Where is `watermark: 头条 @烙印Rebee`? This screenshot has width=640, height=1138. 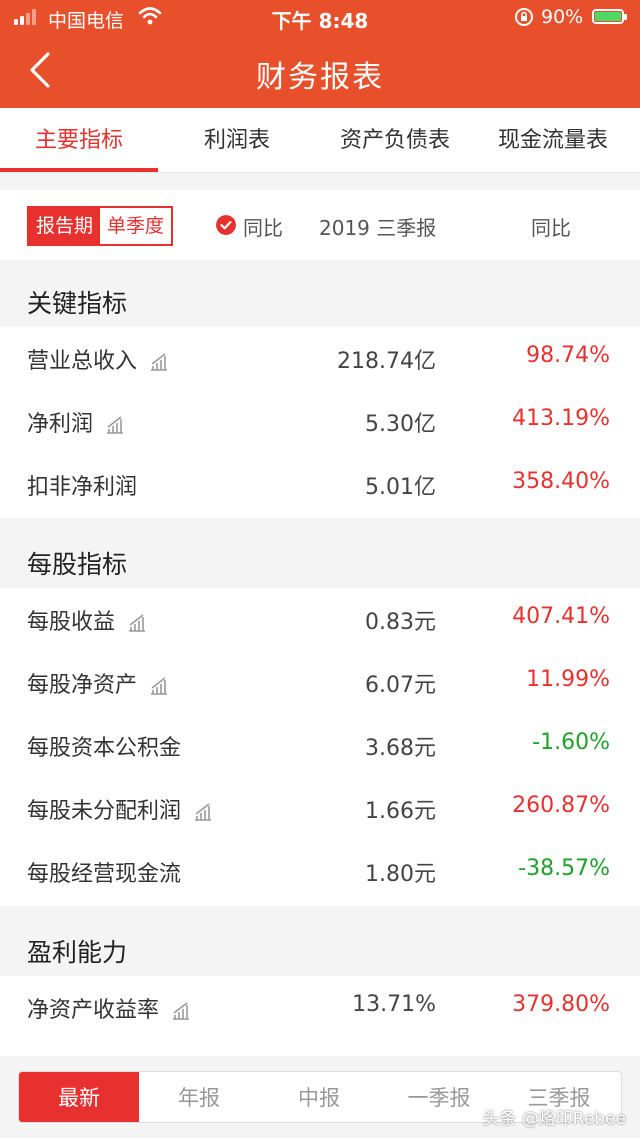 watermark: 头条 @烙印Rebee is located at coordinates (554, 1119).